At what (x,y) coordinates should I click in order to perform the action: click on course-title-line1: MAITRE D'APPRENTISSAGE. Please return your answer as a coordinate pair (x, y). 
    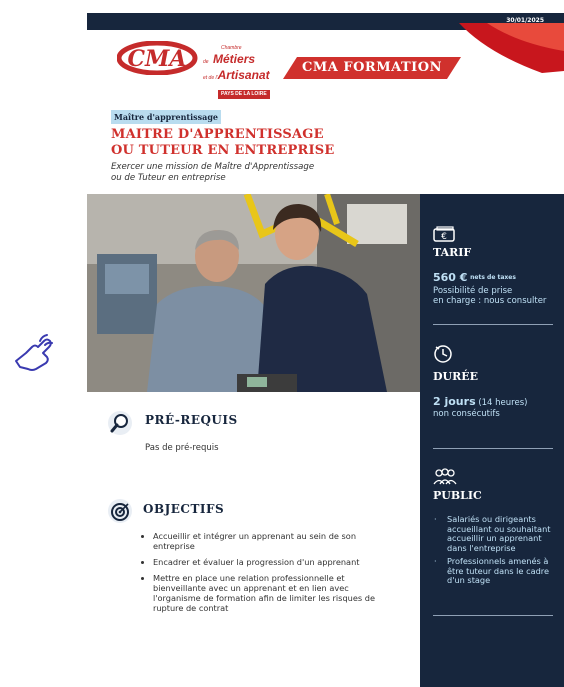
    Looking at the image, I should click on (217, 134).